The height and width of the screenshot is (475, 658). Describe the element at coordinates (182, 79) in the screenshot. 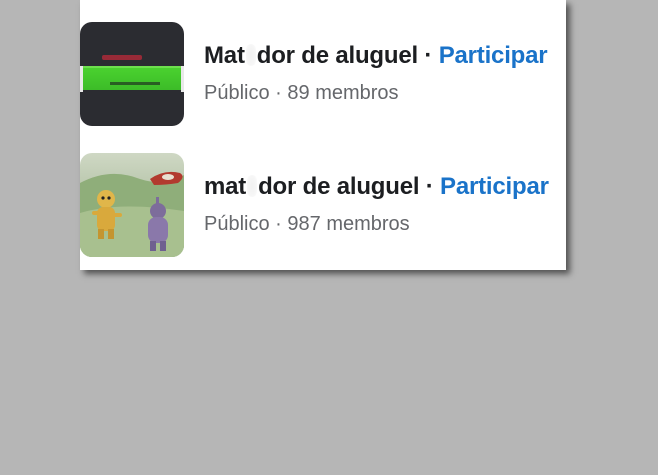

I see `thumbnail-edge-right` at that location.